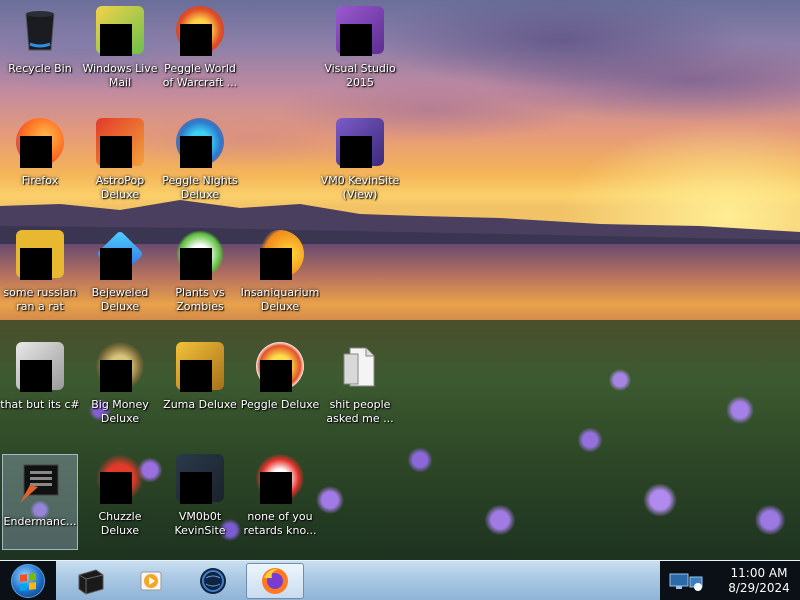  Describe the element at coordinates (40, 30) in the screenshot. I see `recycle-bin-icon` at that location.